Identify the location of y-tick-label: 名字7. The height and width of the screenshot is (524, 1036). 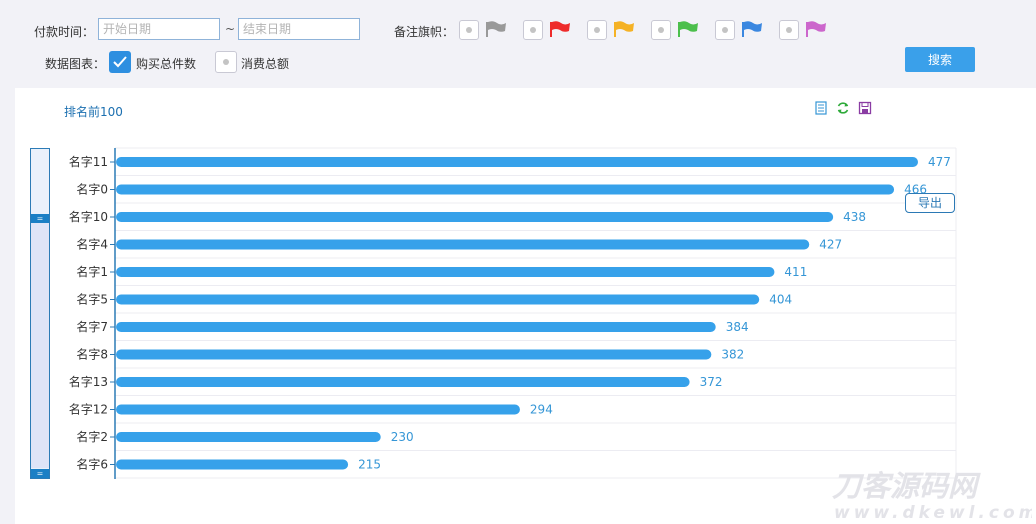
(92, 326).